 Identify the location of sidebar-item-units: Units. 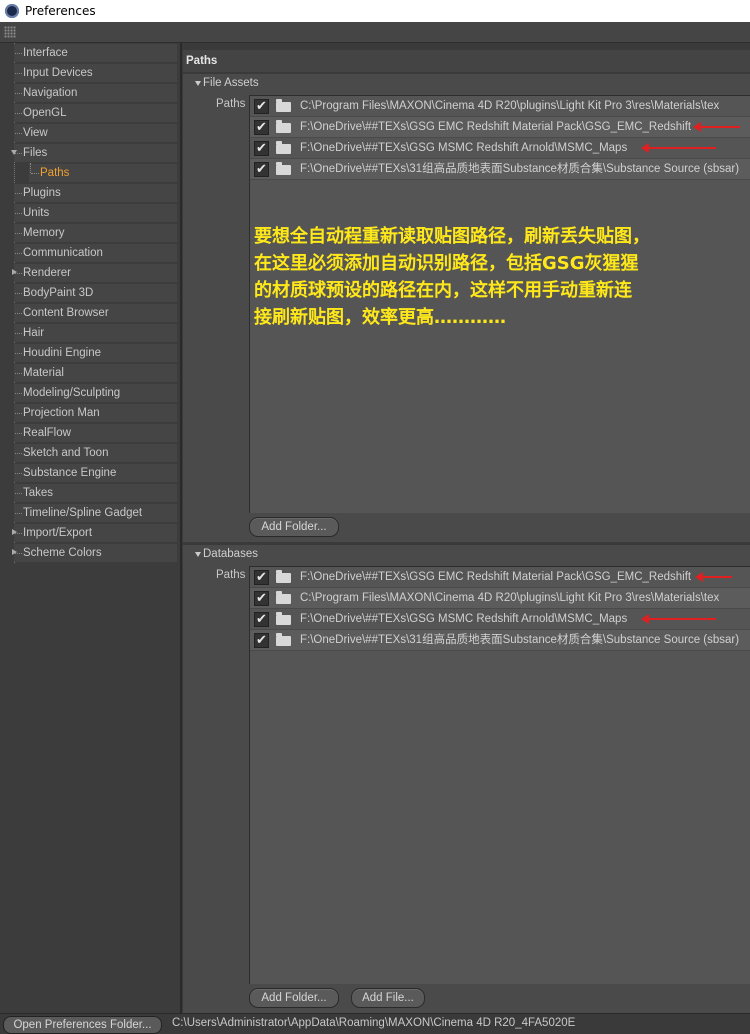
(90, 213).